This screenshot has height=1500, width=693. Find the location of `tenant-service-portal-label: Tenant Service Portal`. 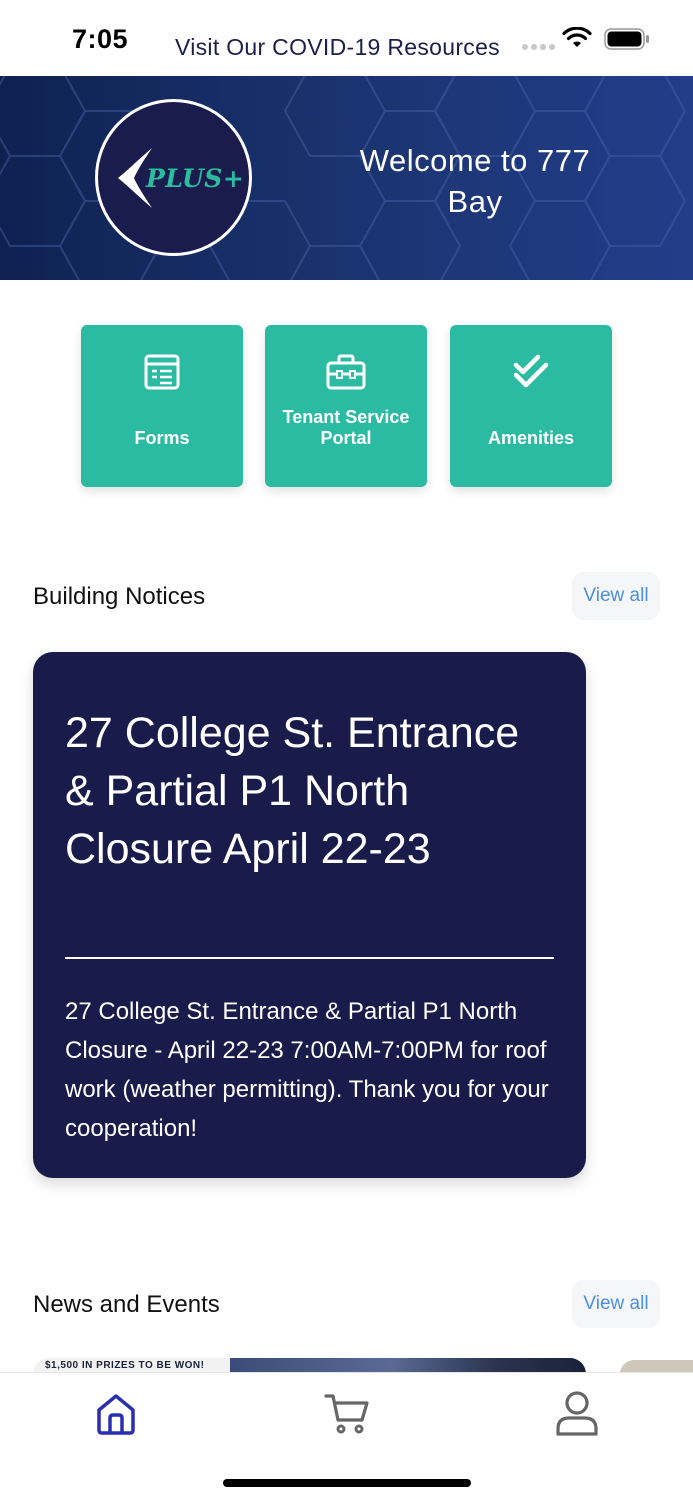

tenant-service-portal-label: Tenant Service Portal is located at coordinates (346, 427).